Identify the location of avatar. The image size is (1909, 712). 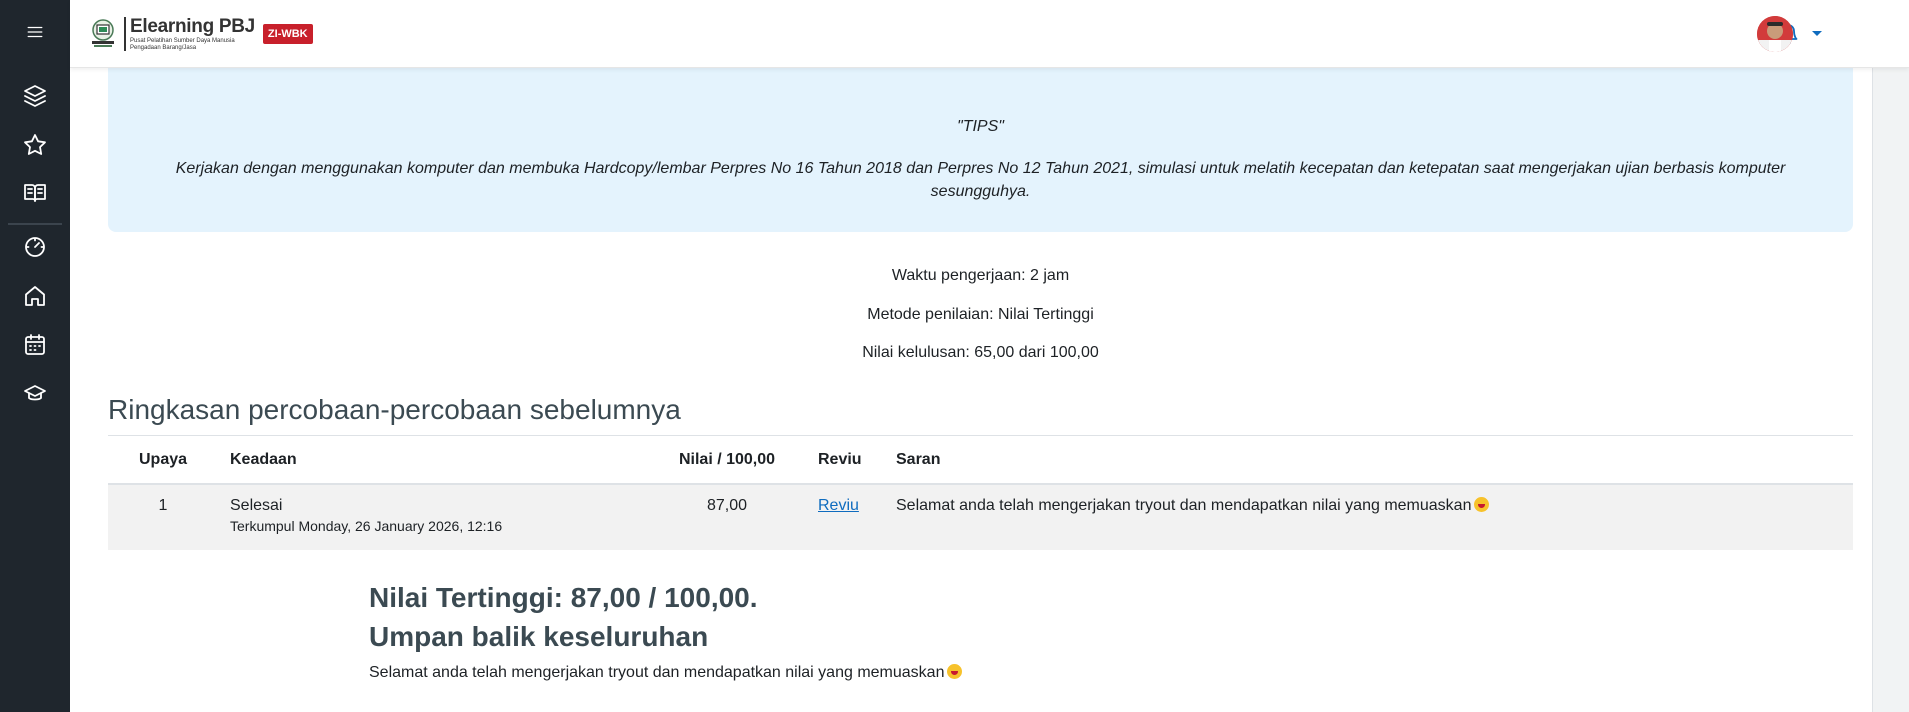
(1775, 34).